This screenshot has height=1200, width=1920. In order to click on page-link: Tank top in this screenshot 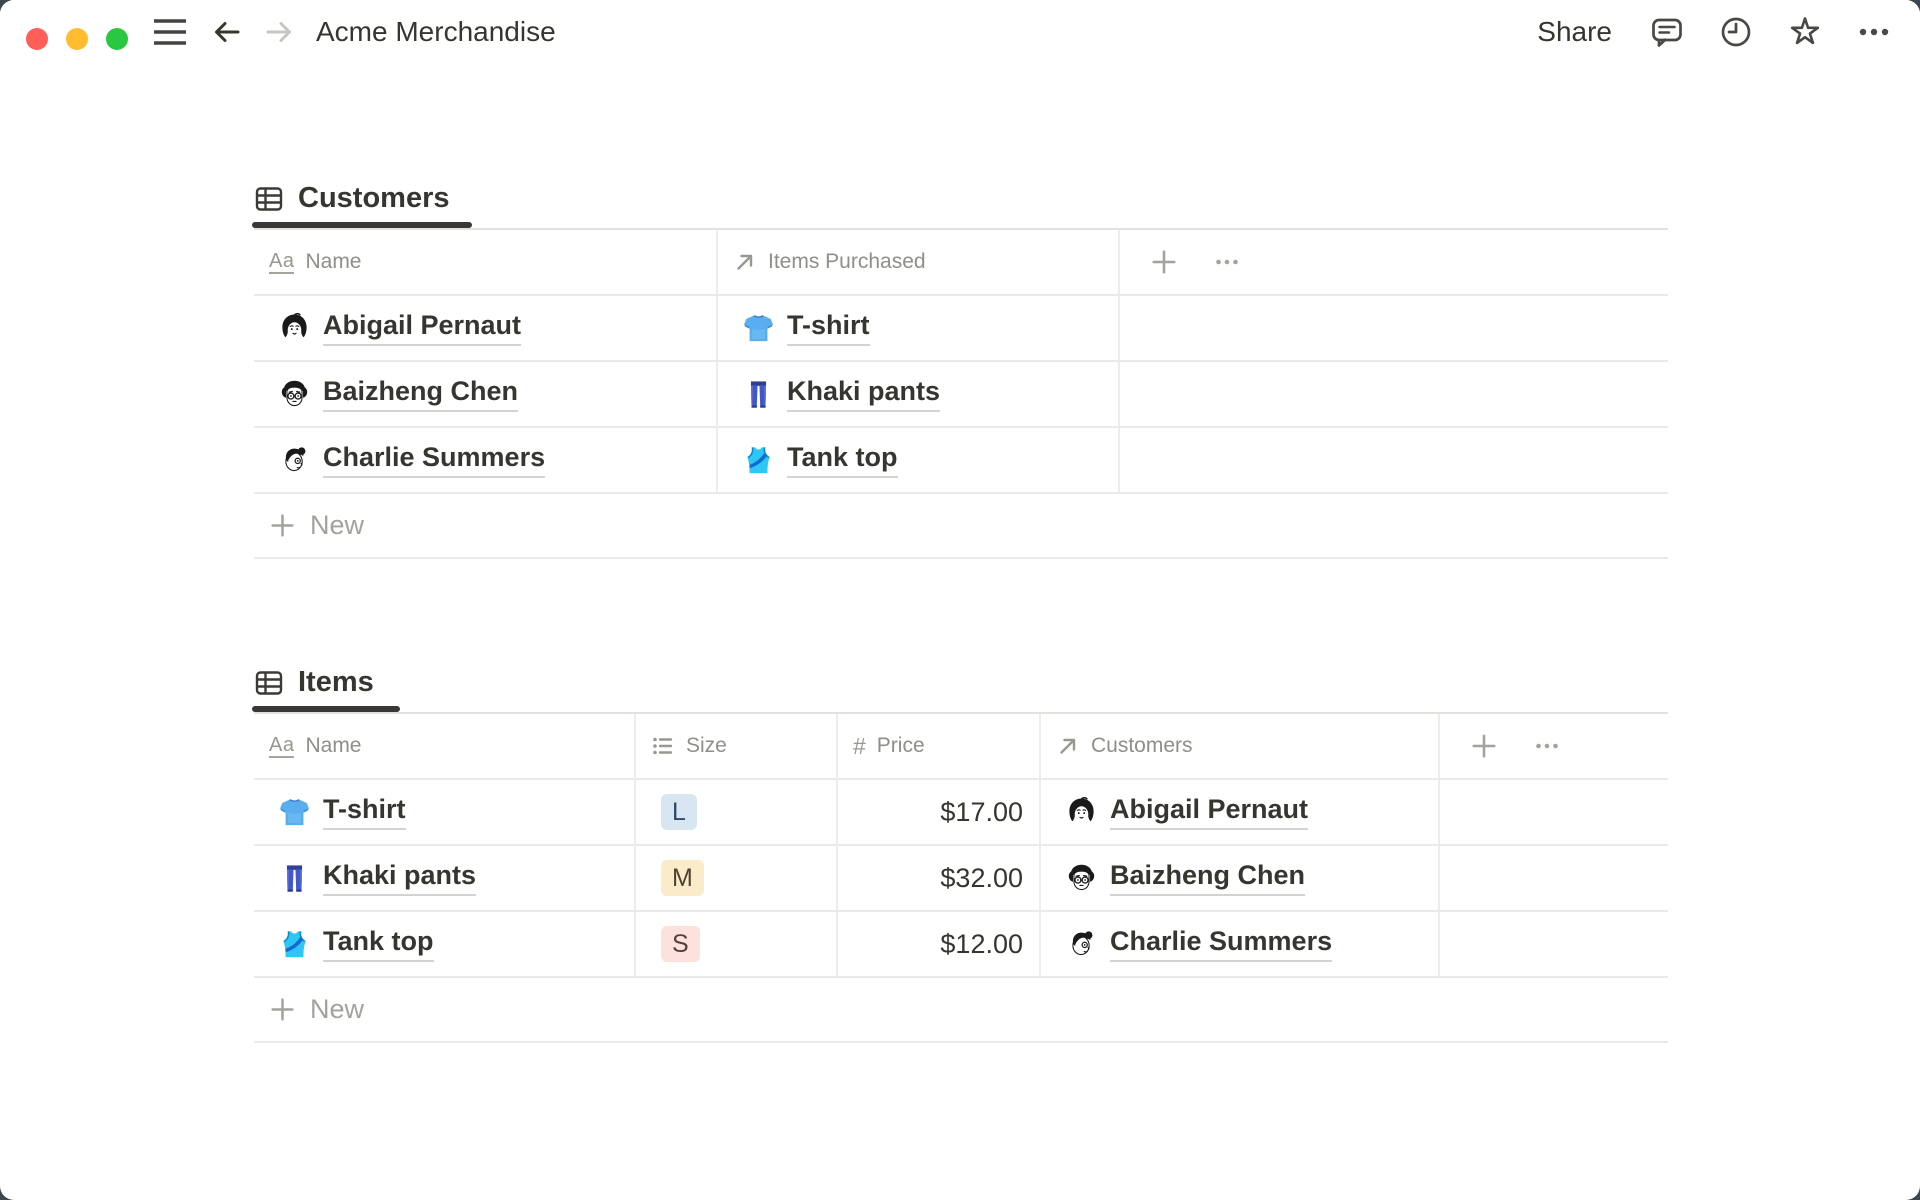, I will do `click(378, 944)`.